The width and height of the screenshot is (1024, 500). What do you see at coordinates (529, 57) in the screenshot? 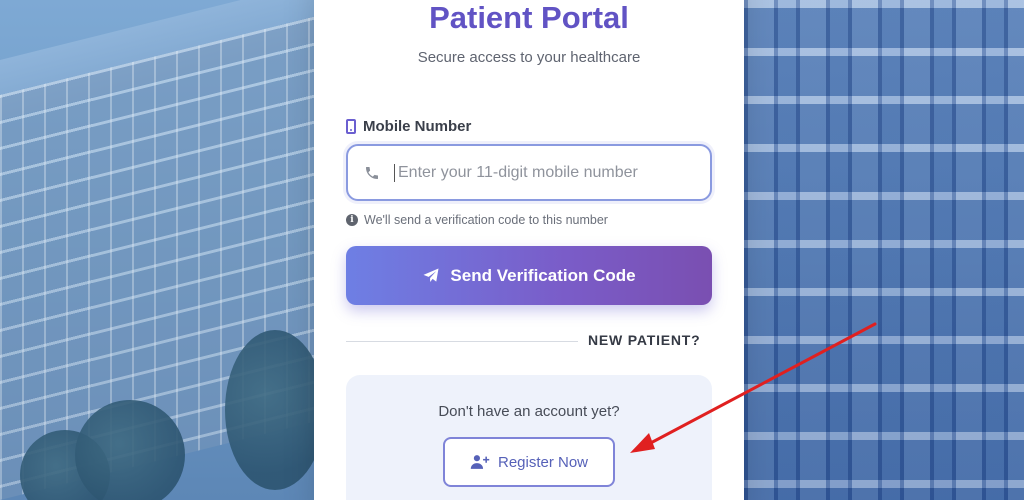
I see `page-subtitle: Secure access to your healthcare` at bounding box center [529, 57].